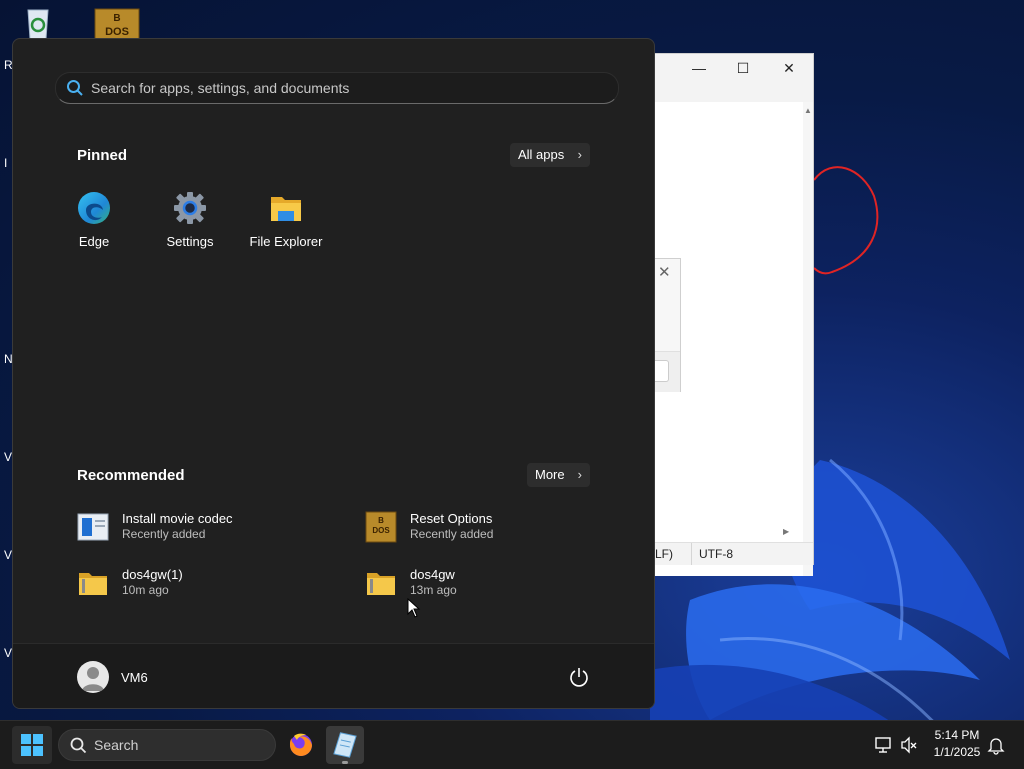 The width and height of the screenshot is (1024, 769). I want to click on recommended-item-subtitle: 13m ago, so click(433, 590).